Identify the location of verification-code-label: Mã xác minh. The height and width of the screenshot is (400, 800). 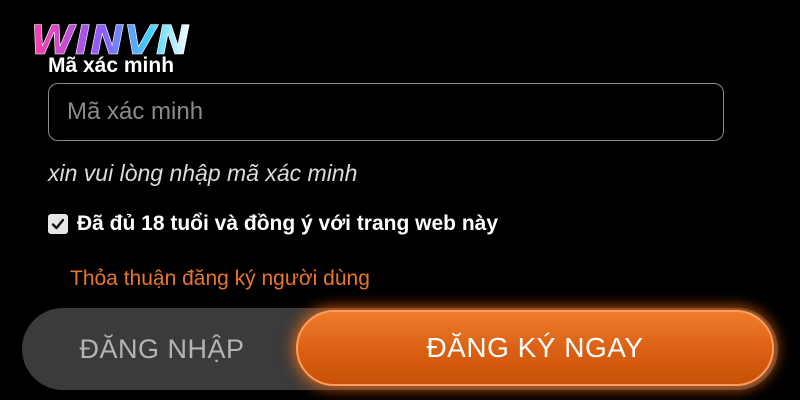
(111, 65).